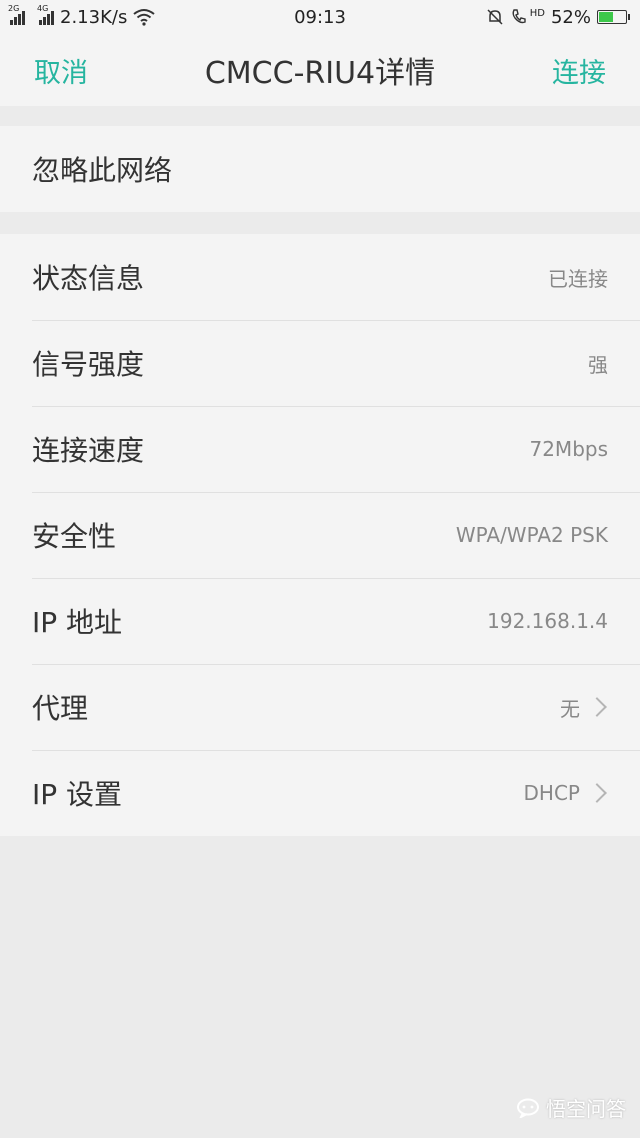  I want to click on row-value: DHCP, so click(551, 793).